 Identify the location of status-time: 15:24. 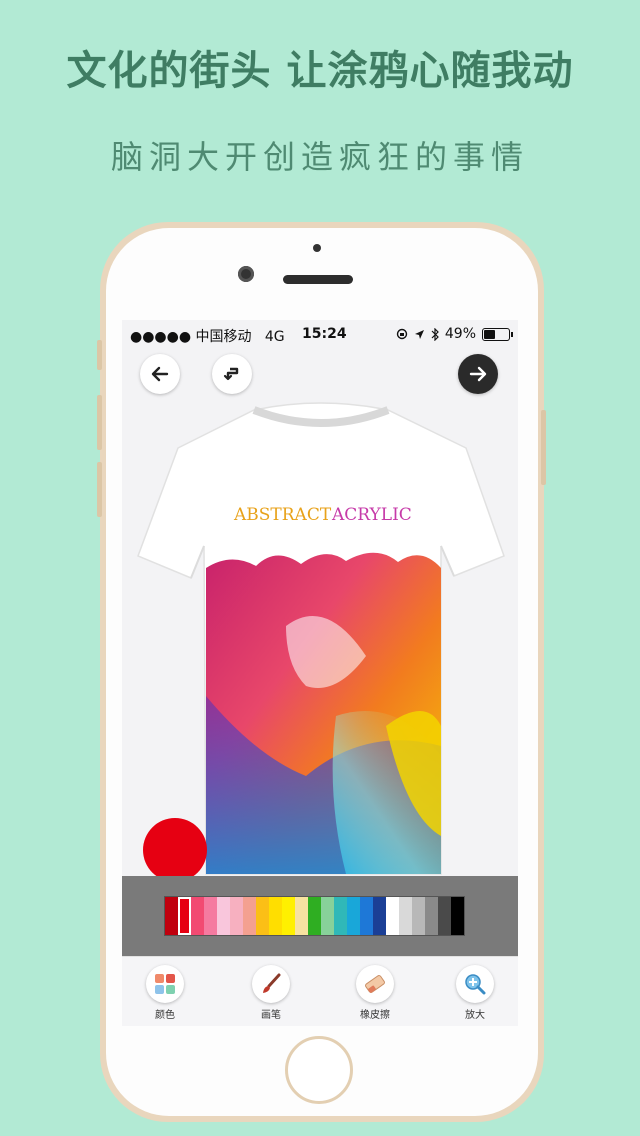
(324, 334).